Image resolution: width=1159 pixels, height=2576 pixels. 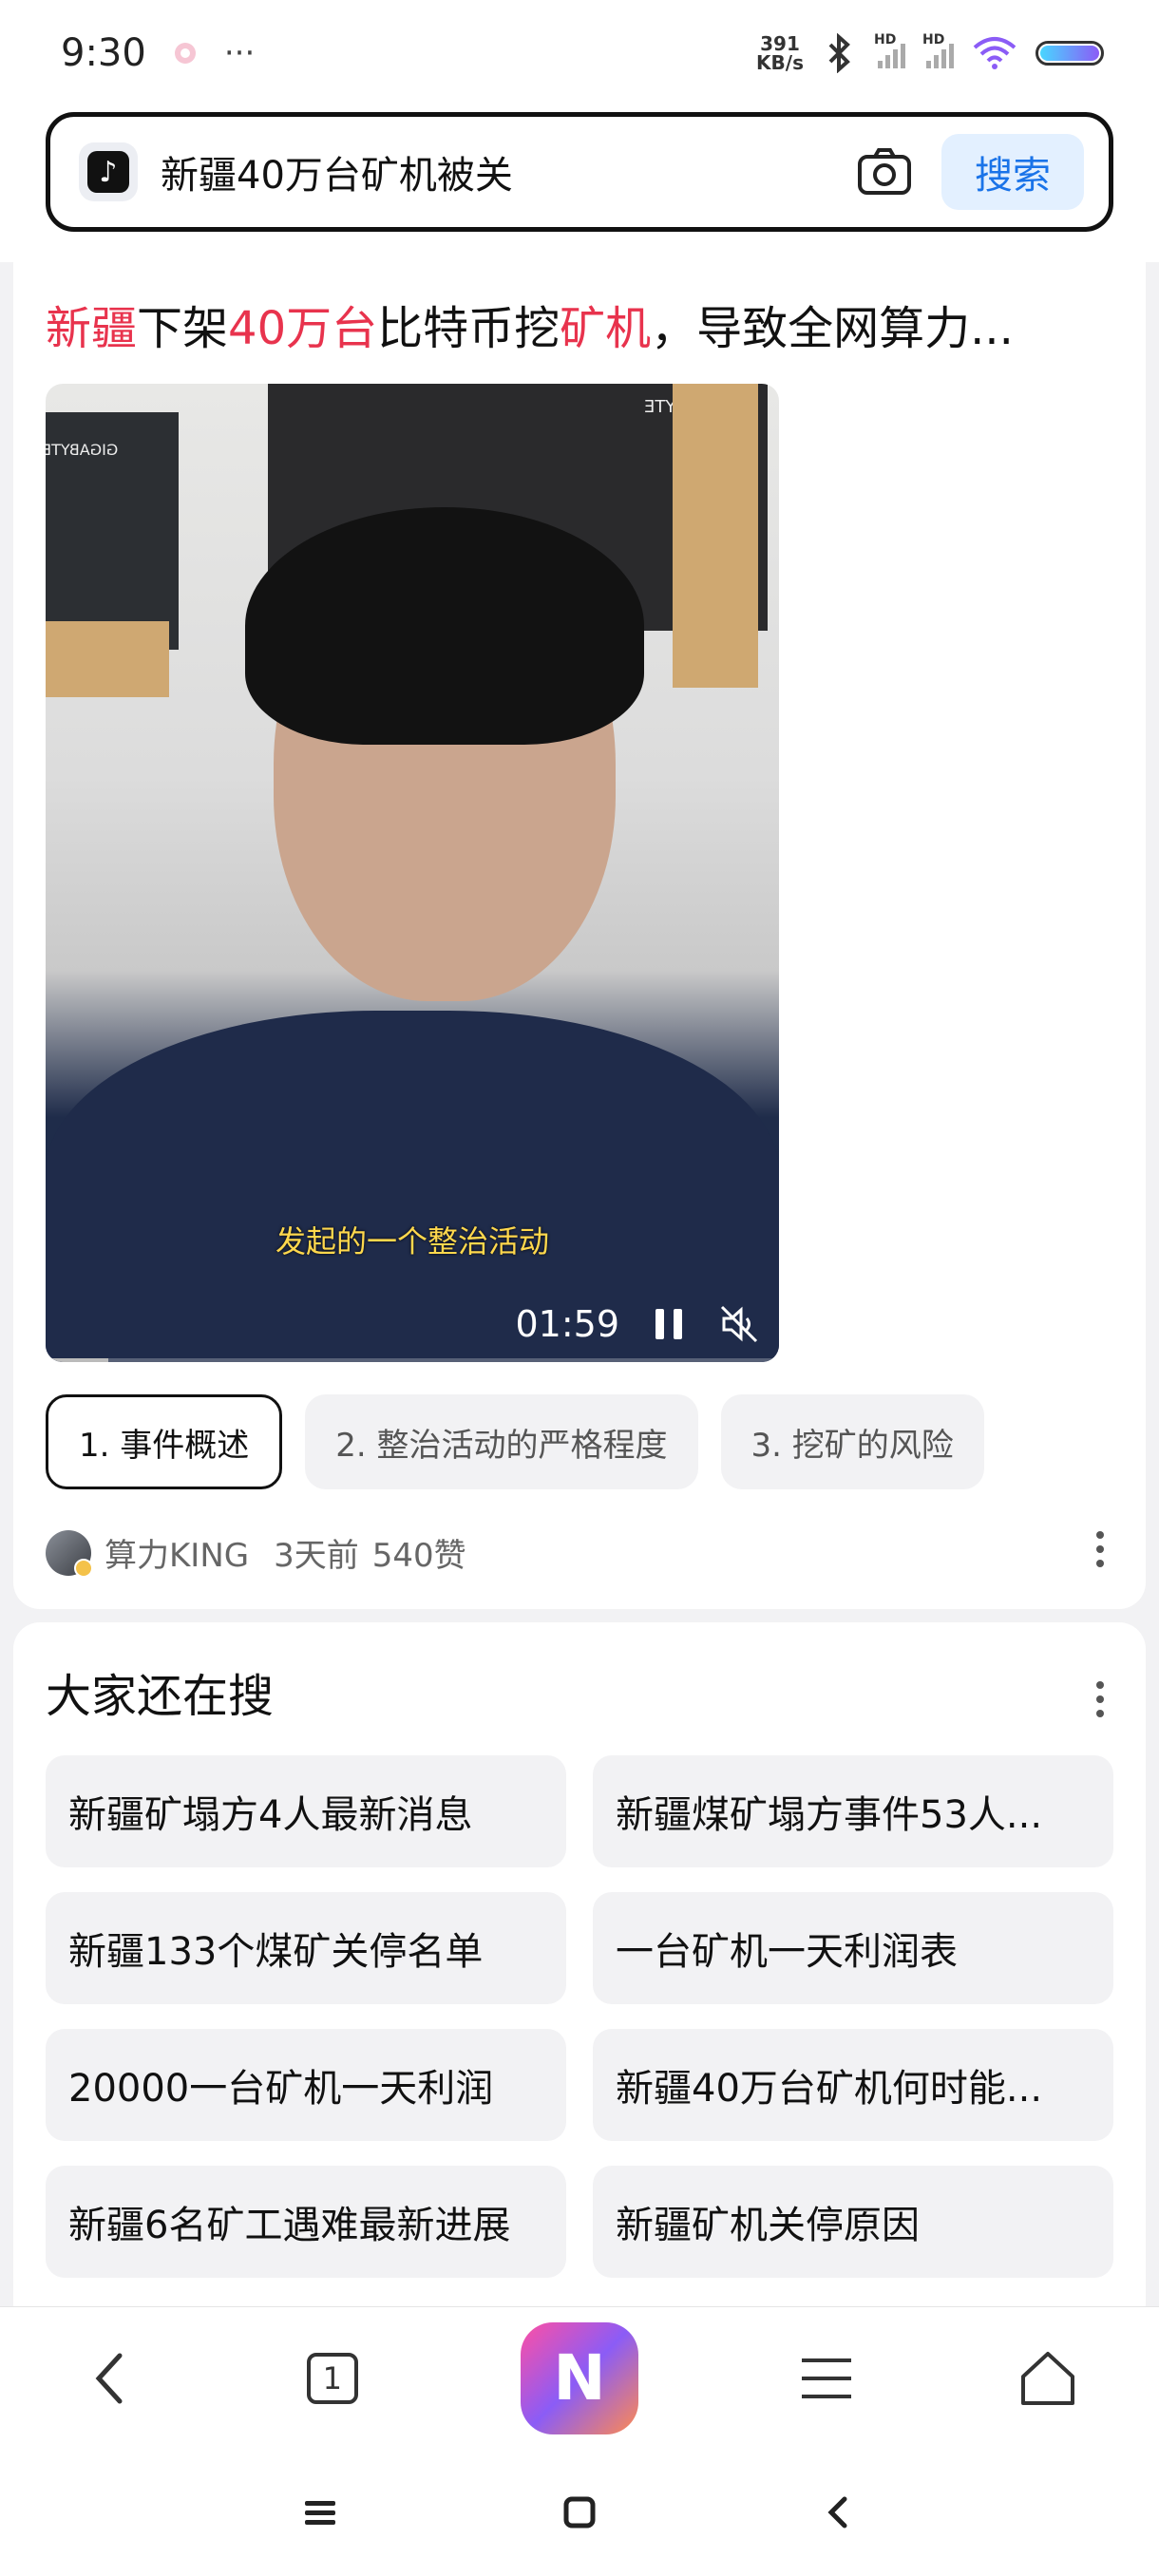 I want to click on menu-button, so click(x=826, y=2378).